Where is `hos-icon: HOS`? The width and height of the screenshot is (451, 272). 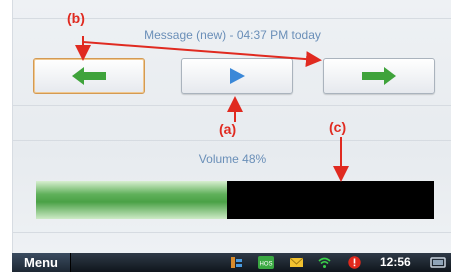 hos-icon: HOS is located at coordinates (266, 262).